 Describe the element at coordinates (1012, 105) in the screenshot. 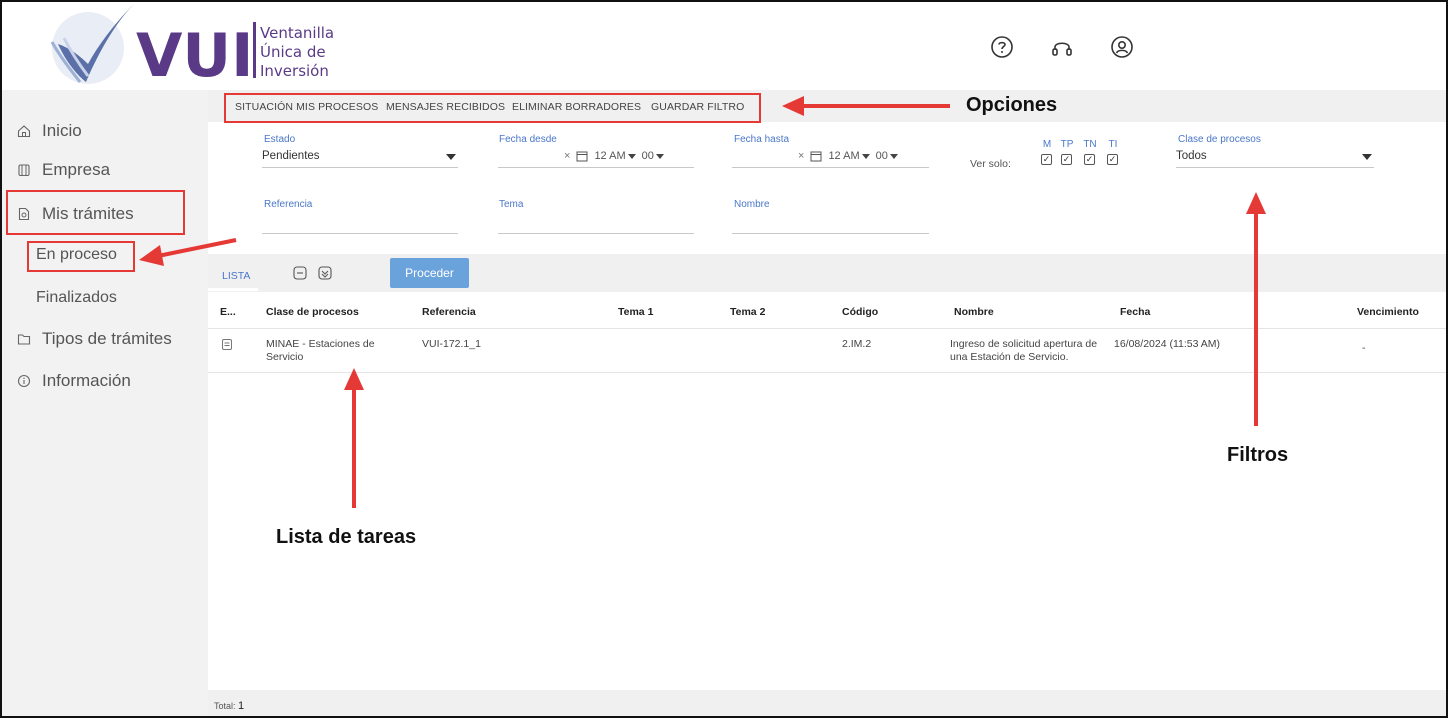

I see `annotation-label-opciones: Opciones` at that location.